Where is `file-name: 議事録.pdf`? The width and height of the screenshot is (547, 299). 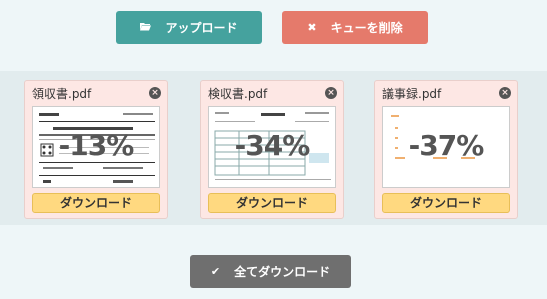
file-name: 議事録.pdf is located at coordinates (412, 94).